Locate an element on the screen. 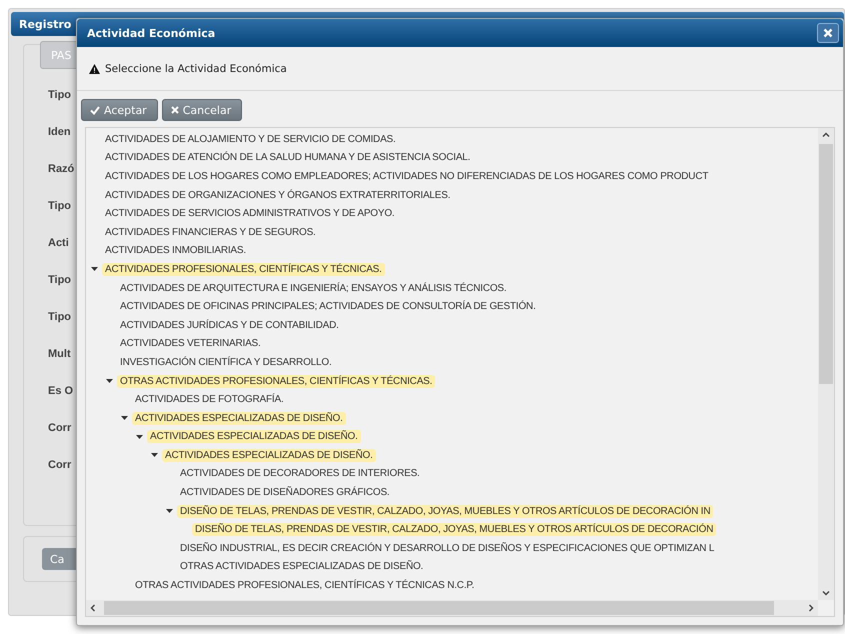 The height and width of the screenshot is (634, 845). field-label: Acti is located at coordinates (58, 244).